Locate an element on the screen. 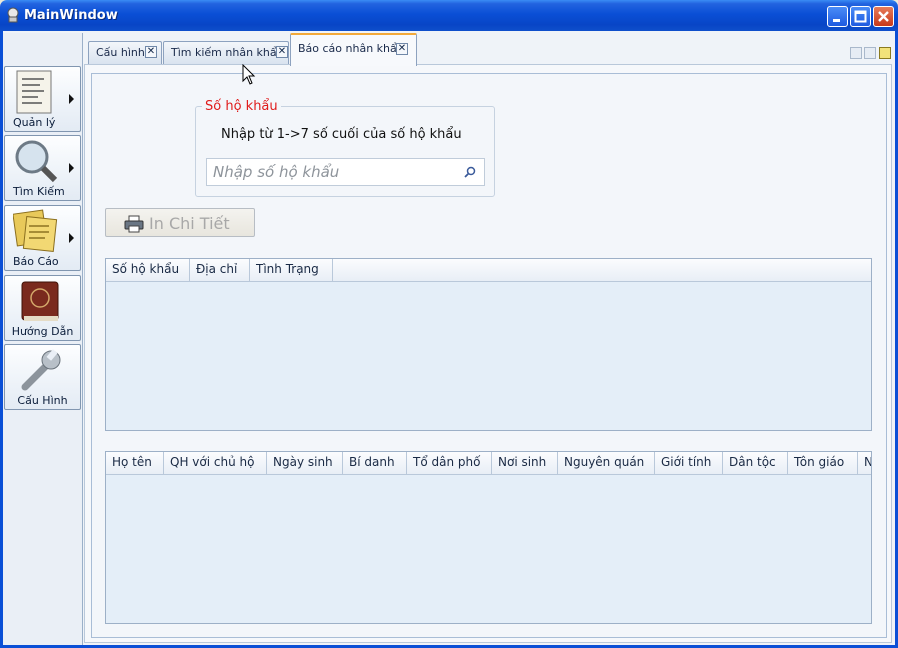 Image resolution: width=898 pixels, height=648 pixels. sidebar-item-label: Tìm Kiếm is located at coordinates (39, 191).